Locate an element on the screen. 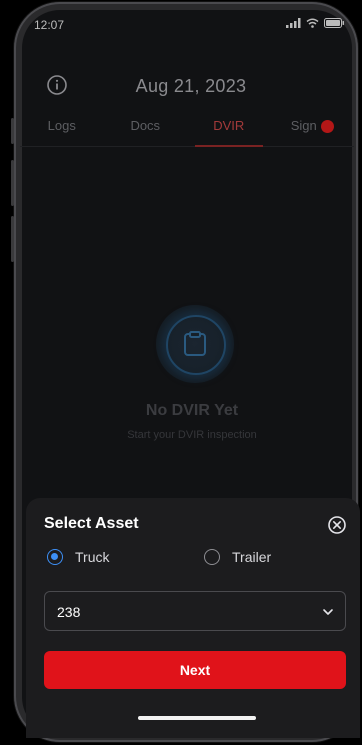 This screenshot has width=362, height=745. tab-dvir: DVIR is located at coordinates (229, 127).